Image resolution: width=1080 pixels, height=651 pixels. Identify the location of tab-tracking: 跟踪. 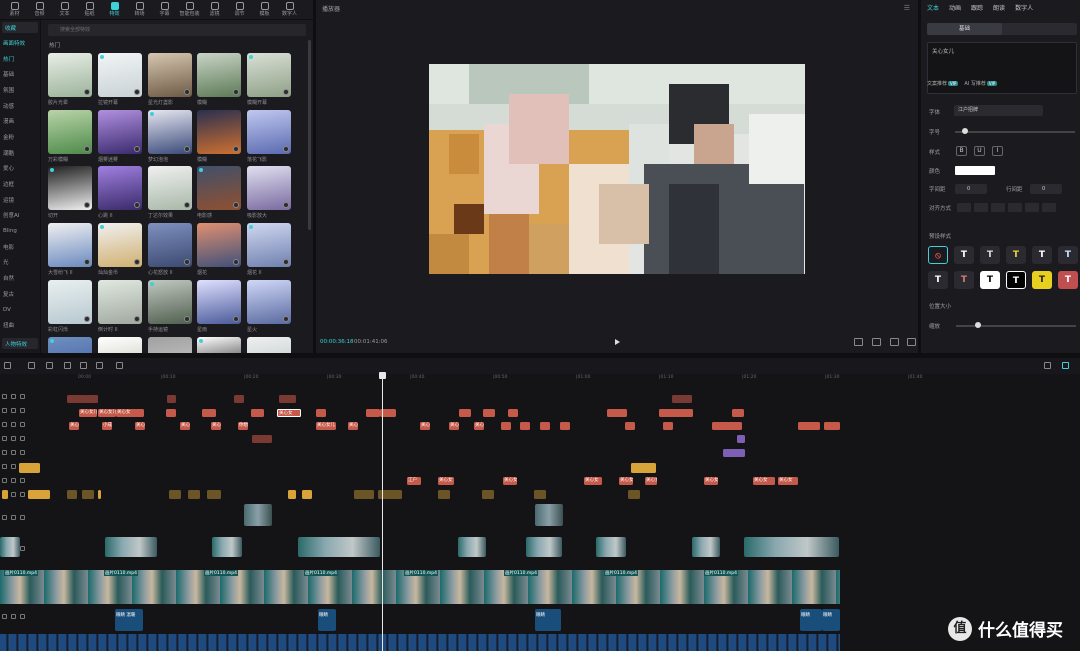
(977, 7).